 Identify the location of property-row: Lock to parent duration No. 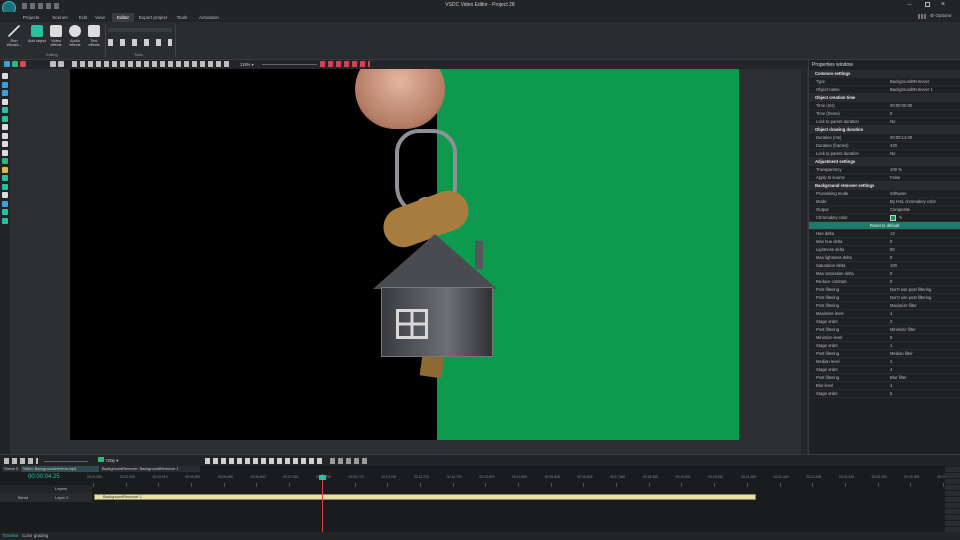
(884, 154).